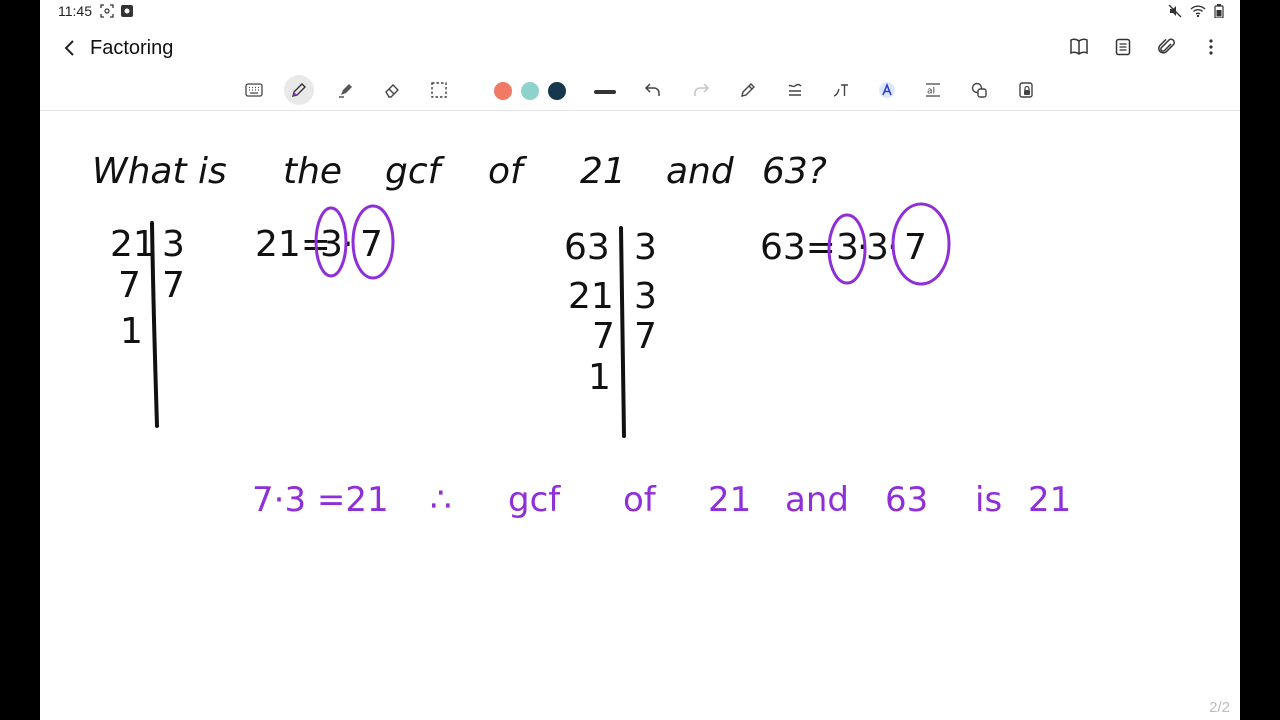 The width and height of the screenshot is (1280, 720). Describe the element at coordinates (212, 171) in the screenshot. I see `question-word-2: is` at that location.